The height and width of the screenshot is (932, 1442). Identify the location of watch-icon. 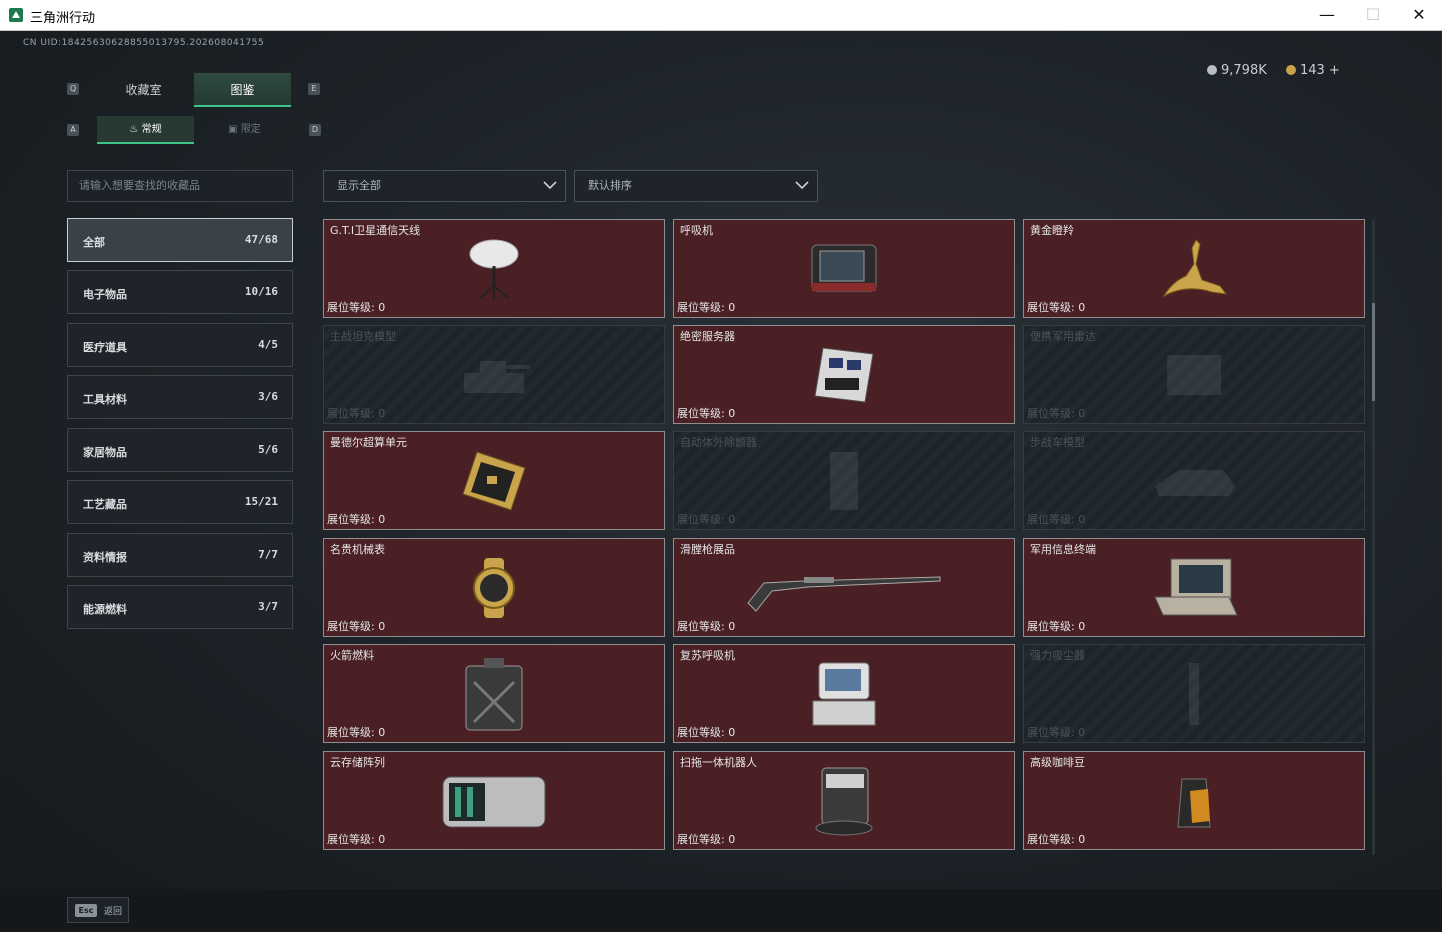
(494, 587).